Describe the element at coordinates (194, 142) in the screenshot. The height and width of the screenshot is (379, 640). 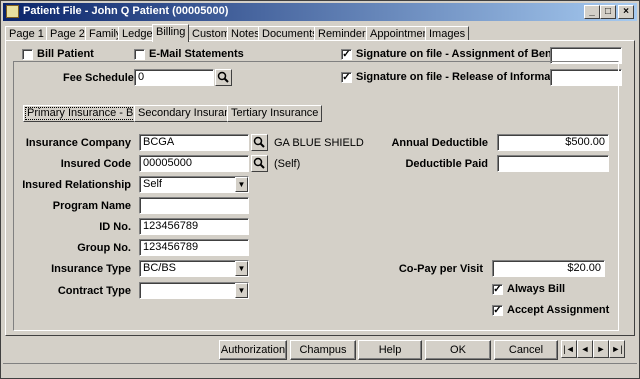
I see `insurance-company-input: BCGA` at that location.